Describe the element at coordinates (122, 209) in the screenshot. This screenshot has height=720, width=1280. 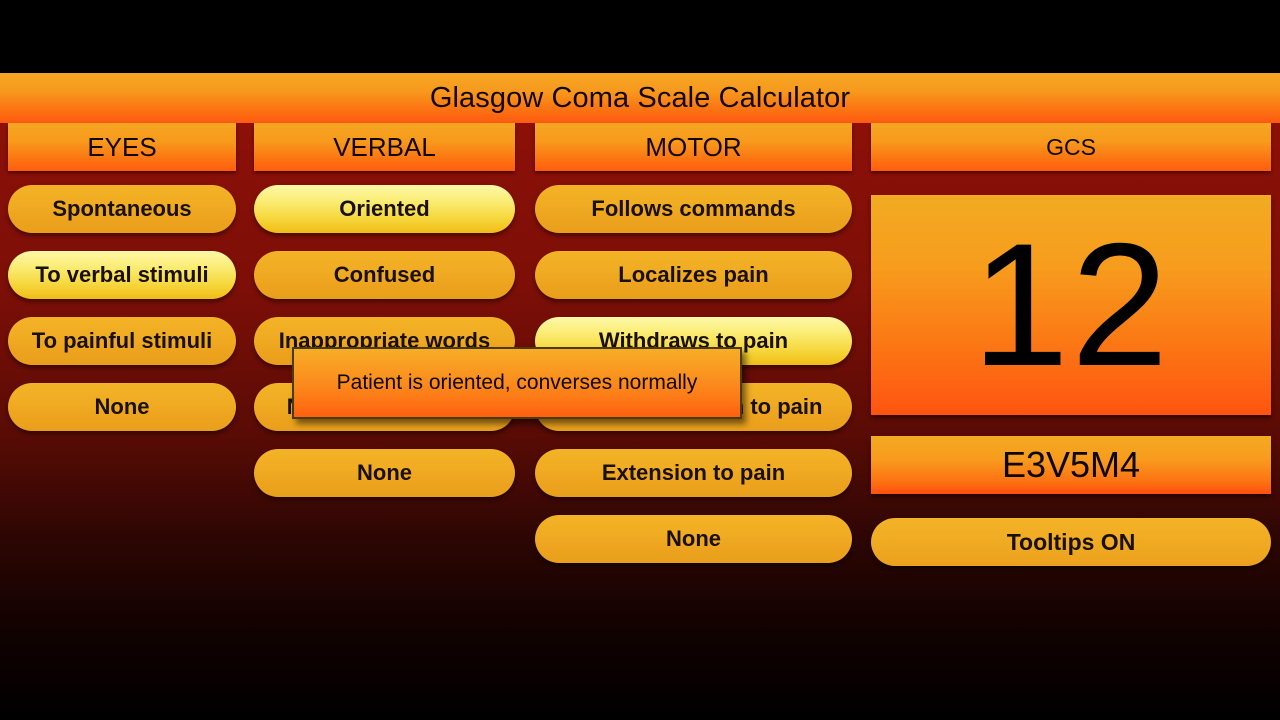
I see `eyes-option-spontaneous: Spontaneous` at that location.